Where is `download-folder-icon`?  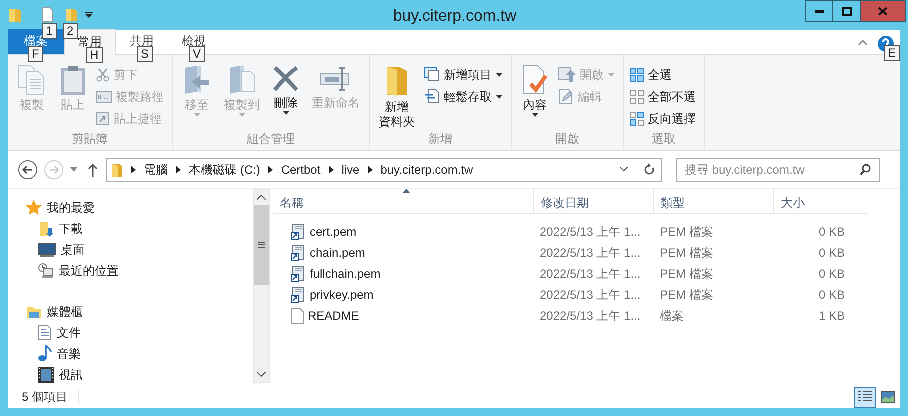 download-folder-icon is located at coordinates (46, 228).